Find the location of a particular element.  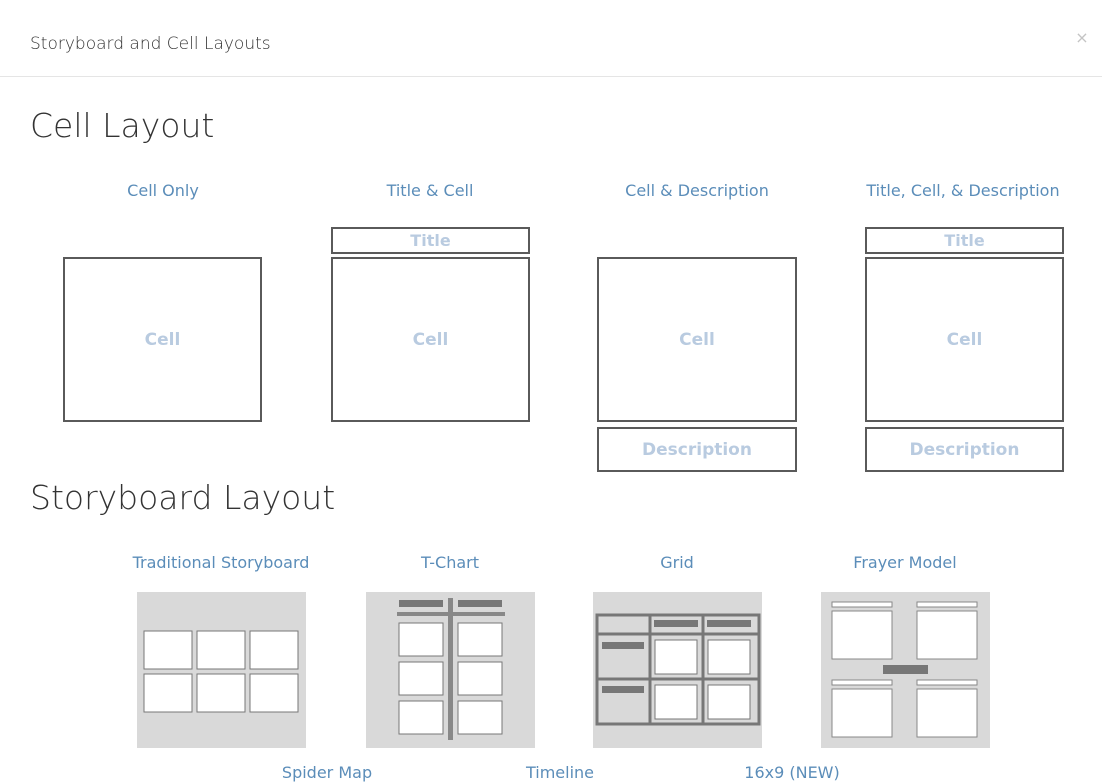

timeline-option-label: Timeline is located at coordinates (560, 772).